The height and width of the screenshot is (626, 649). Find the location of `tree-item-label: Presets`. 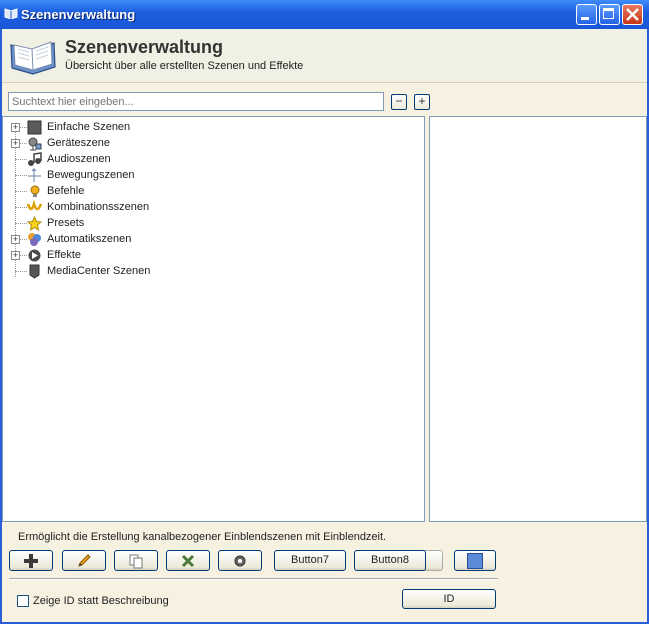

tree-item-label: Presets is located at coordinates (66, 223).